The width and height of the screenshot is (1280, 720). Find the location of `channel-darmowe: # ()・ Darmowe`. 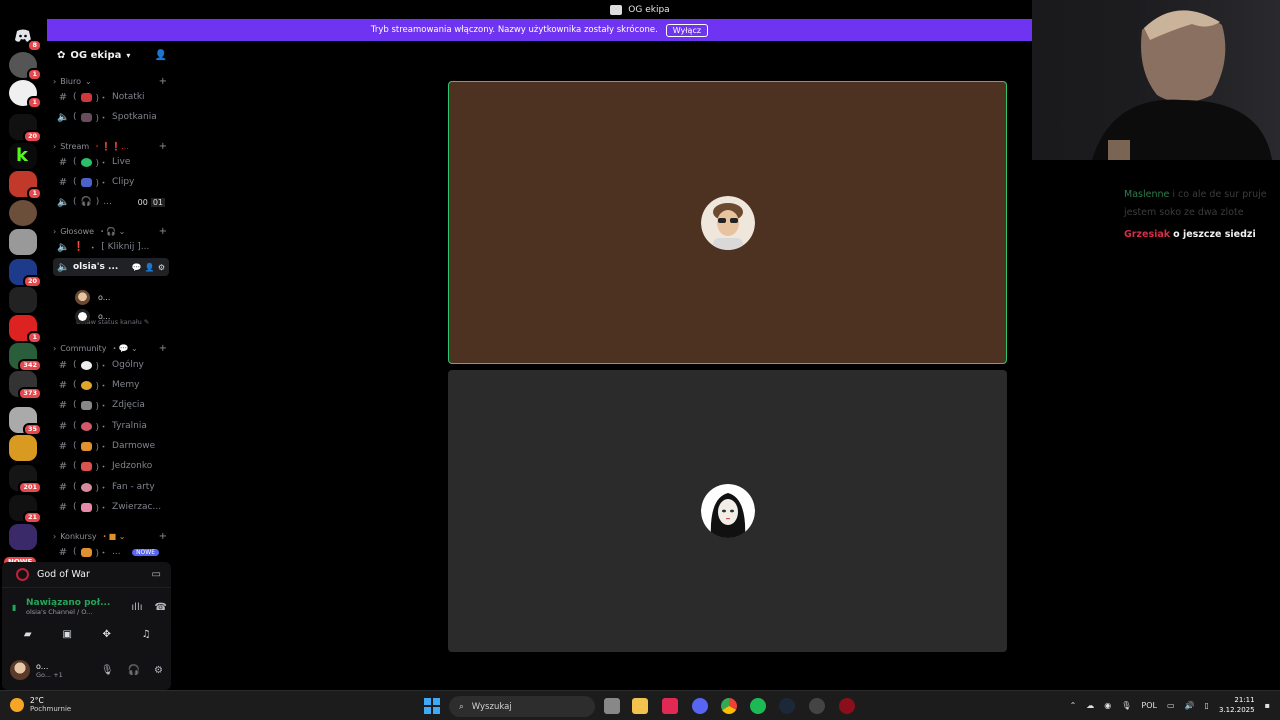

channel-darmowe: # ()・ Darmowe is located at coordinates (111, 446).